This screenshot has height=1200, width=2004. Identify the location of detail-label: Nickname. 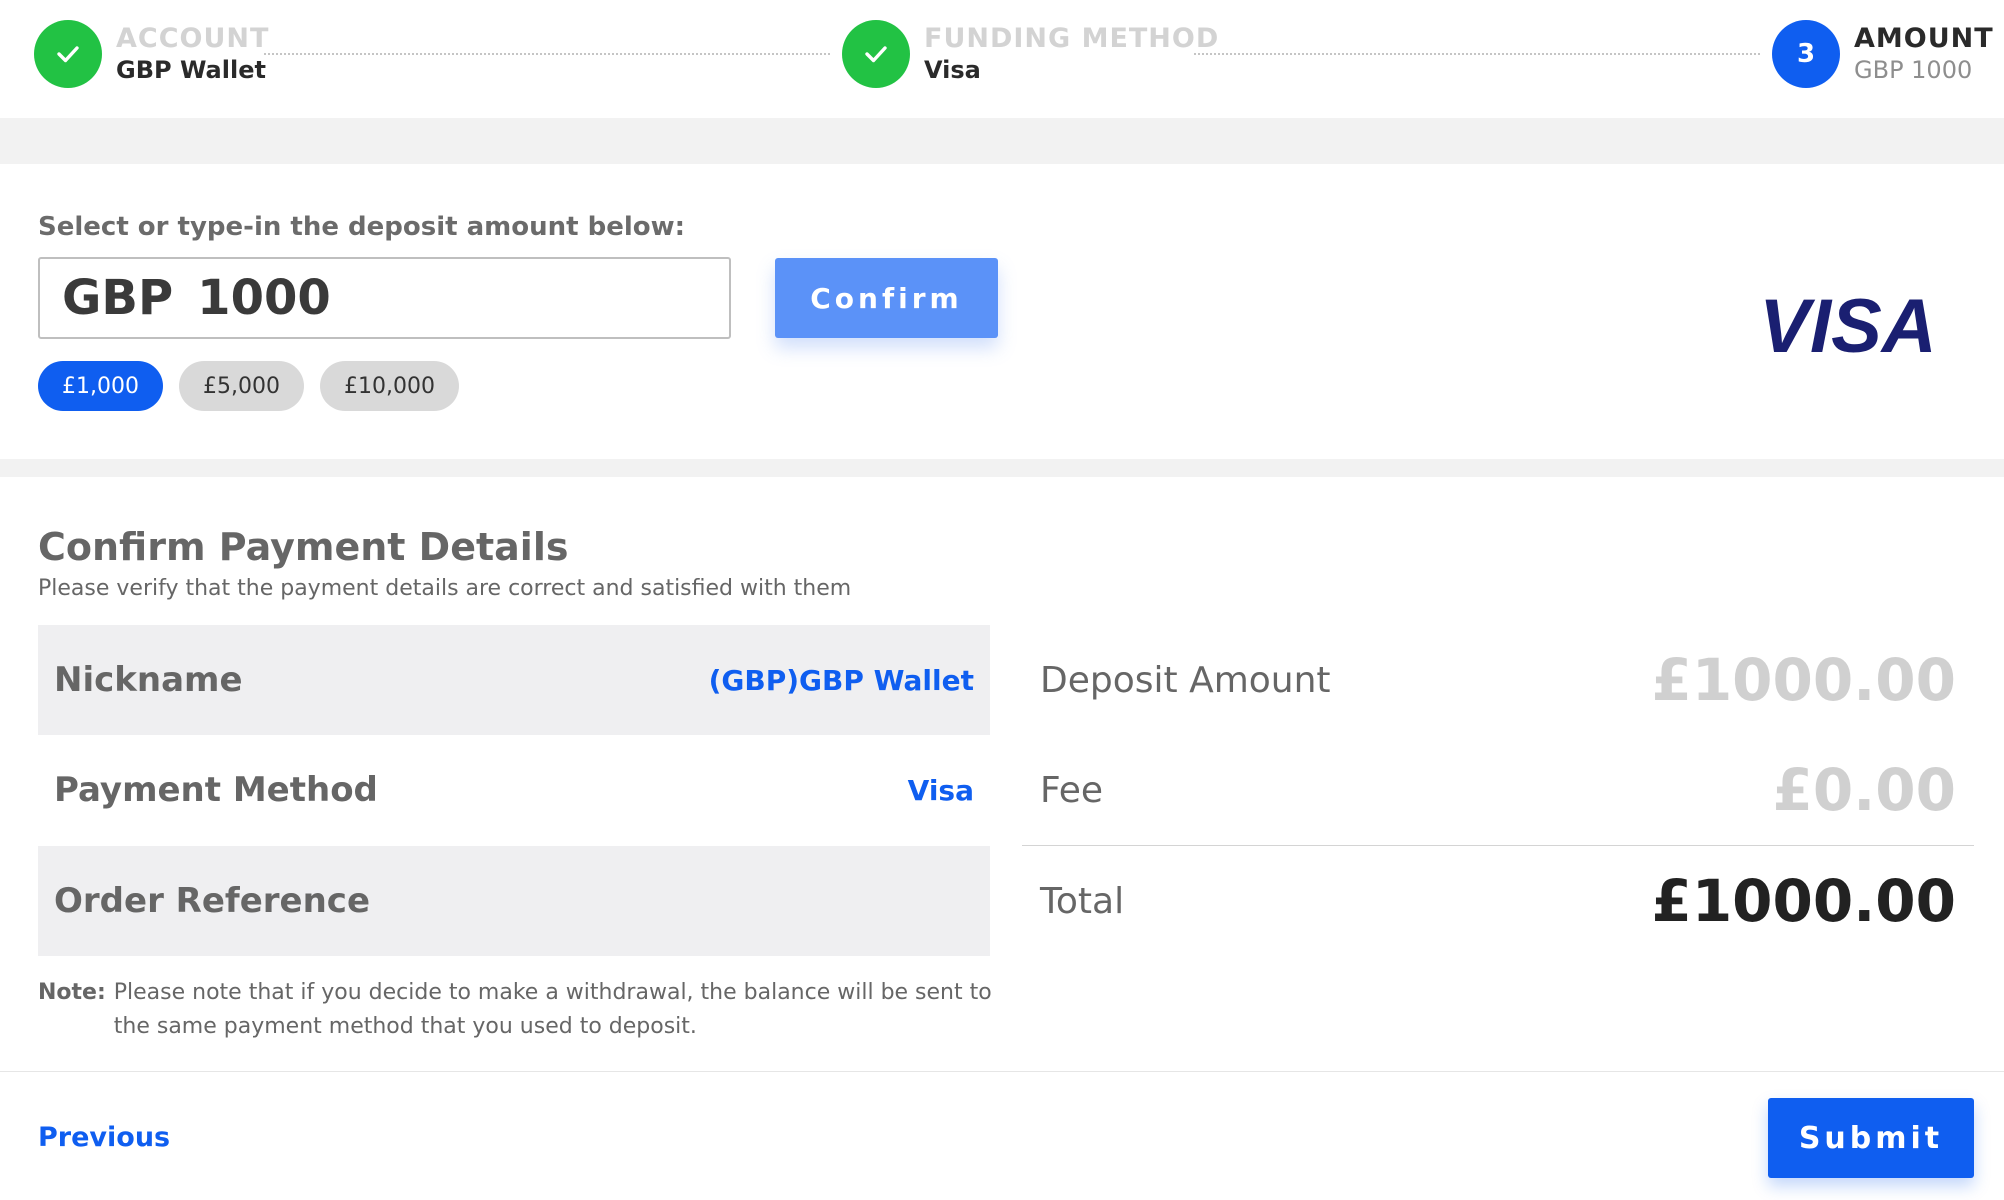
(148, 680).